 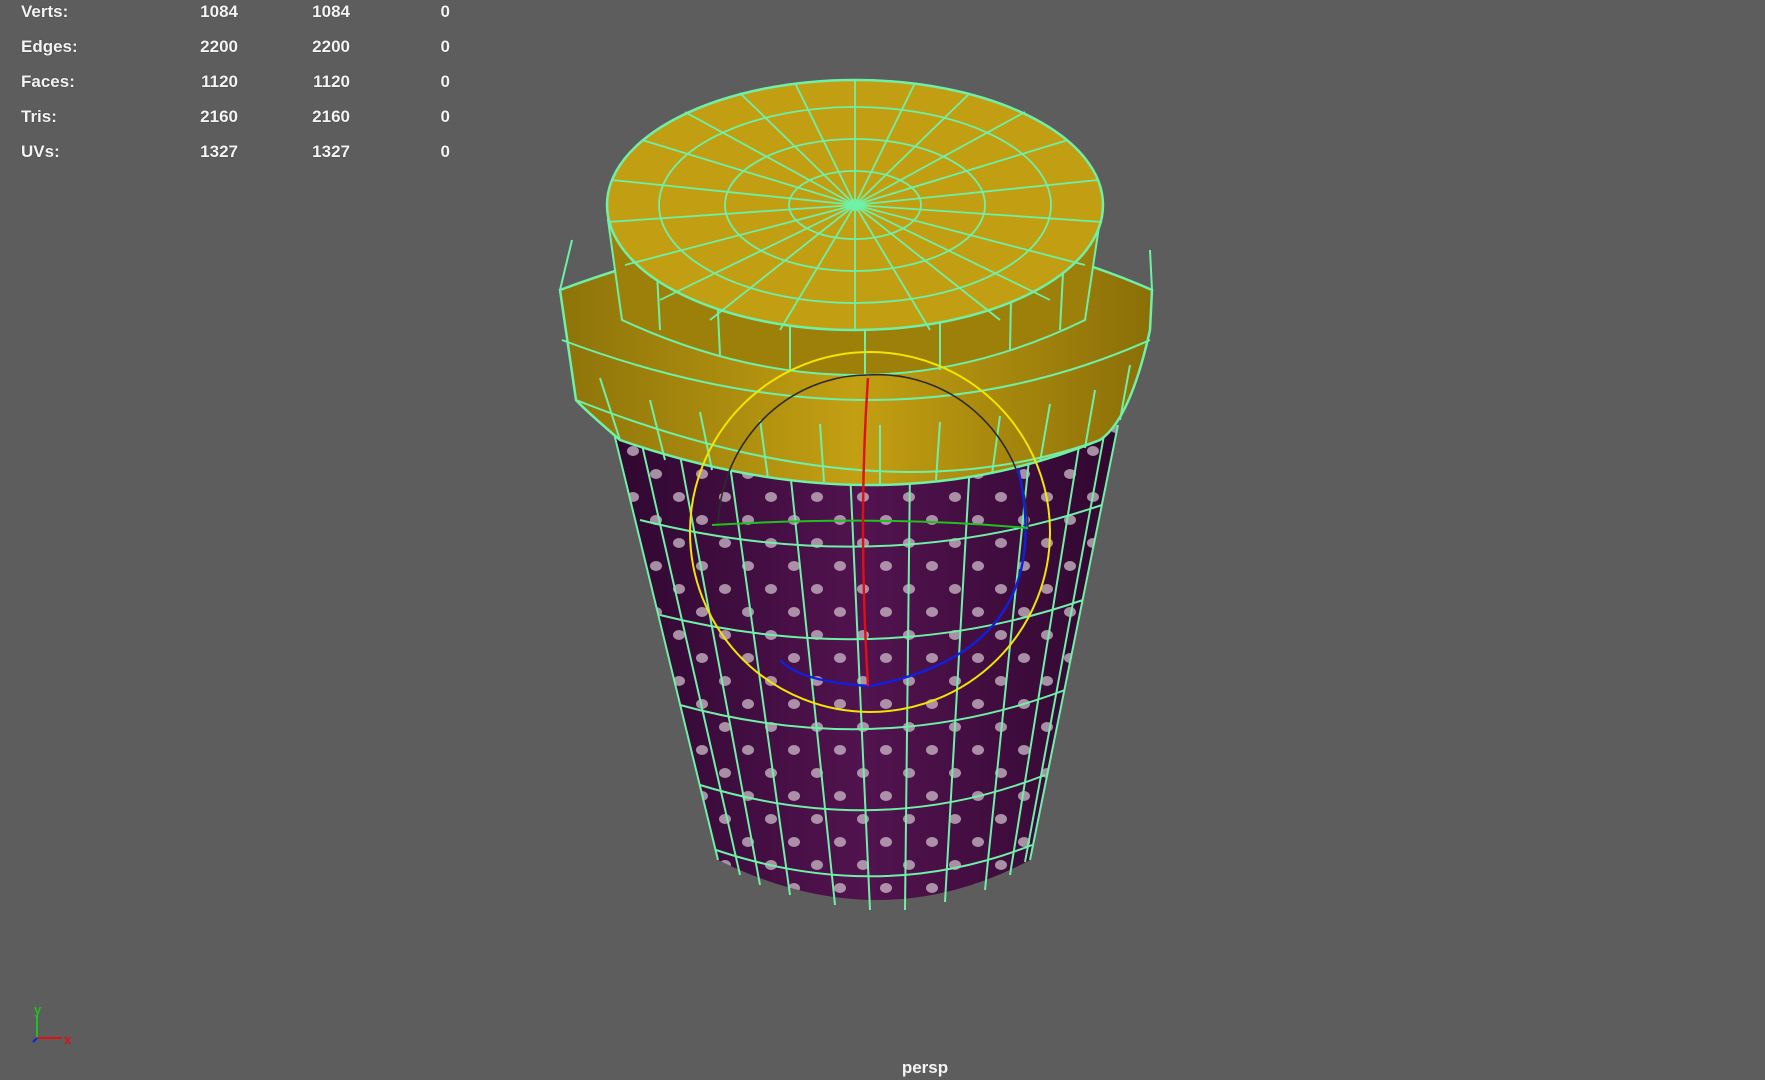 I want to click on hud-row-edges: Edges: 2200 2200 0, so click(x=235, y=52).